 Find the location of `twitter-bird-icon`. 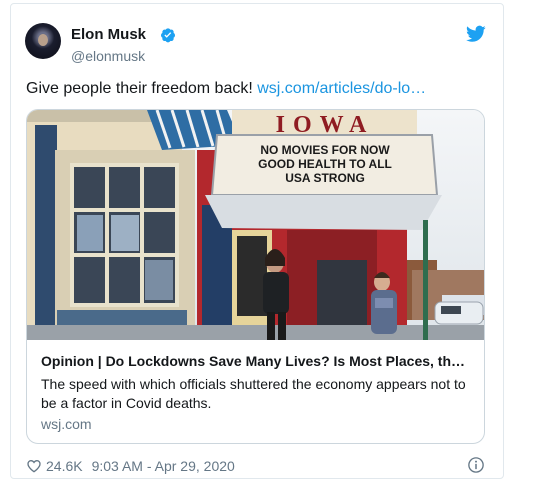

twitter-bird-icon is located at coordinates (476, 34).